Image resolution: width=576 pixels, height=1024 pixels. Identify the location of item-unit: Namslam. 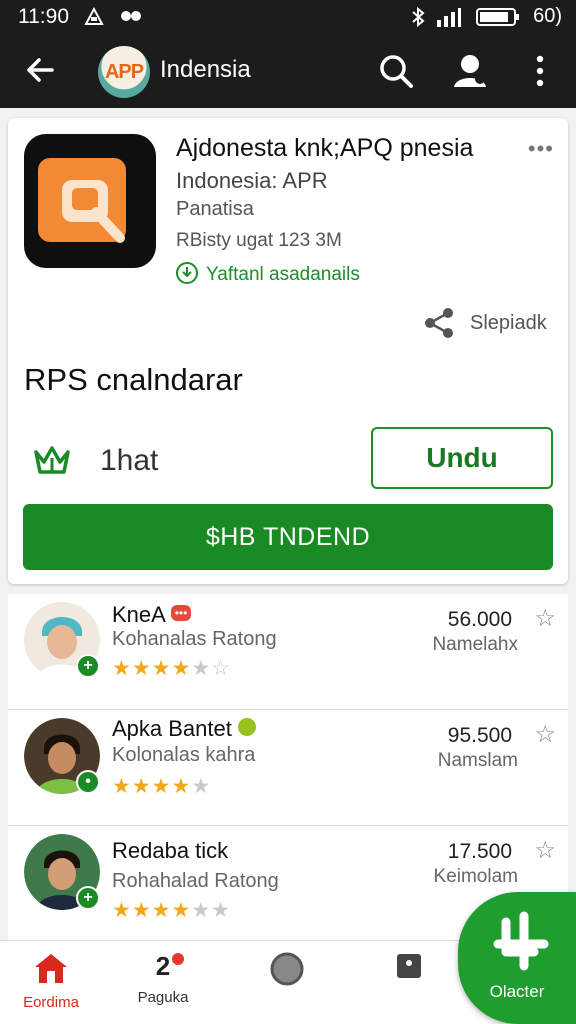
(477, 760).